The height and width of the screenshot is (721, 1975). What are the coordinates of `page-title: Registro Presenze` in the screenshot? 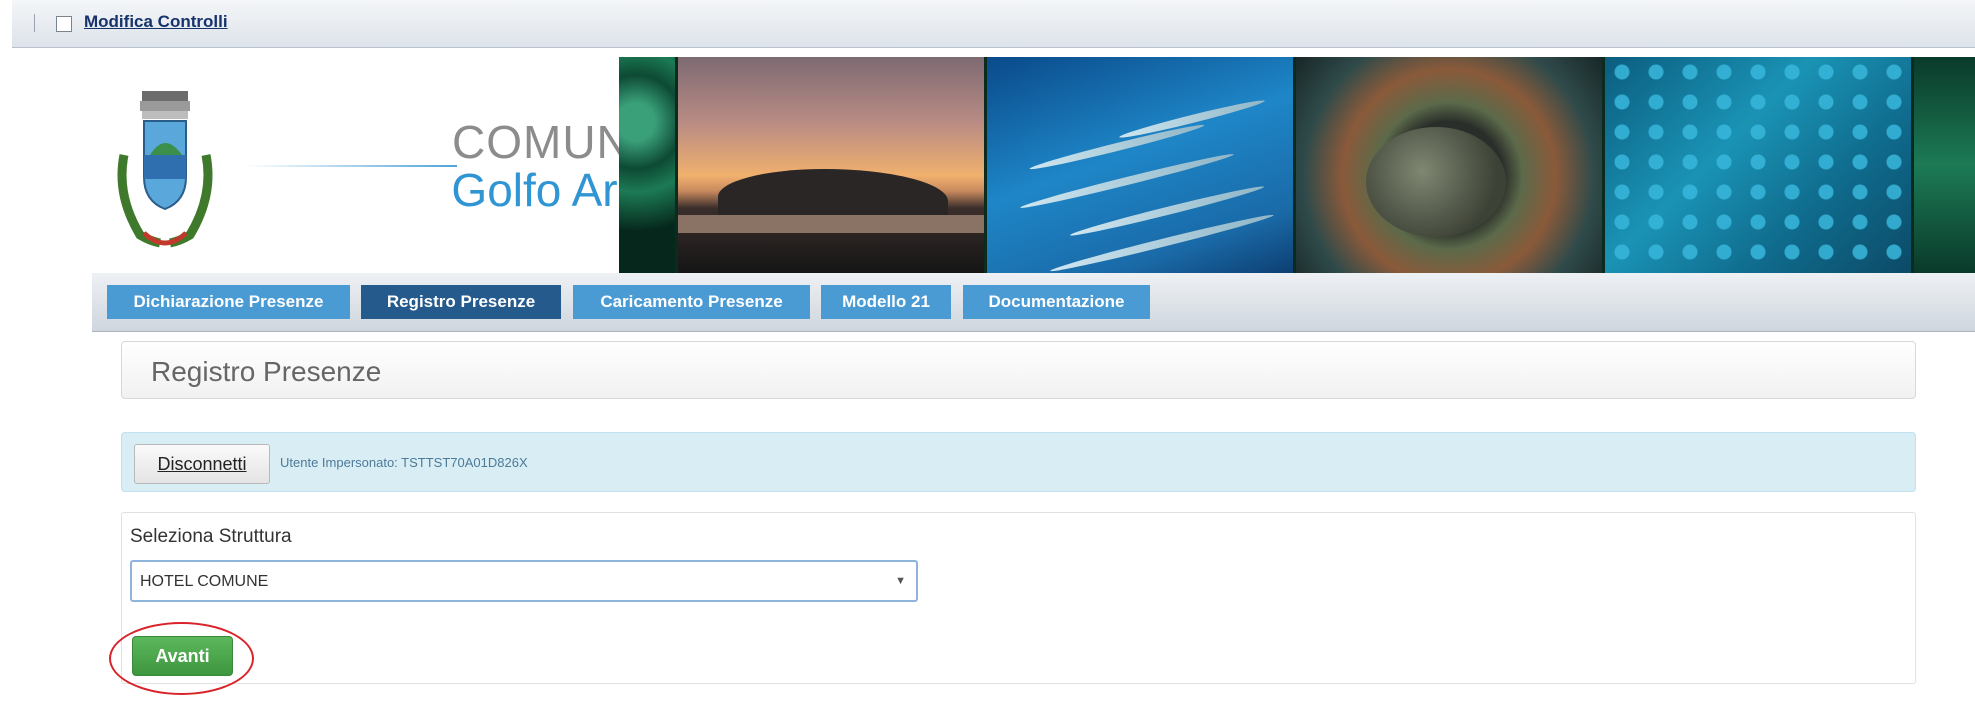 It's located at (266, 371).